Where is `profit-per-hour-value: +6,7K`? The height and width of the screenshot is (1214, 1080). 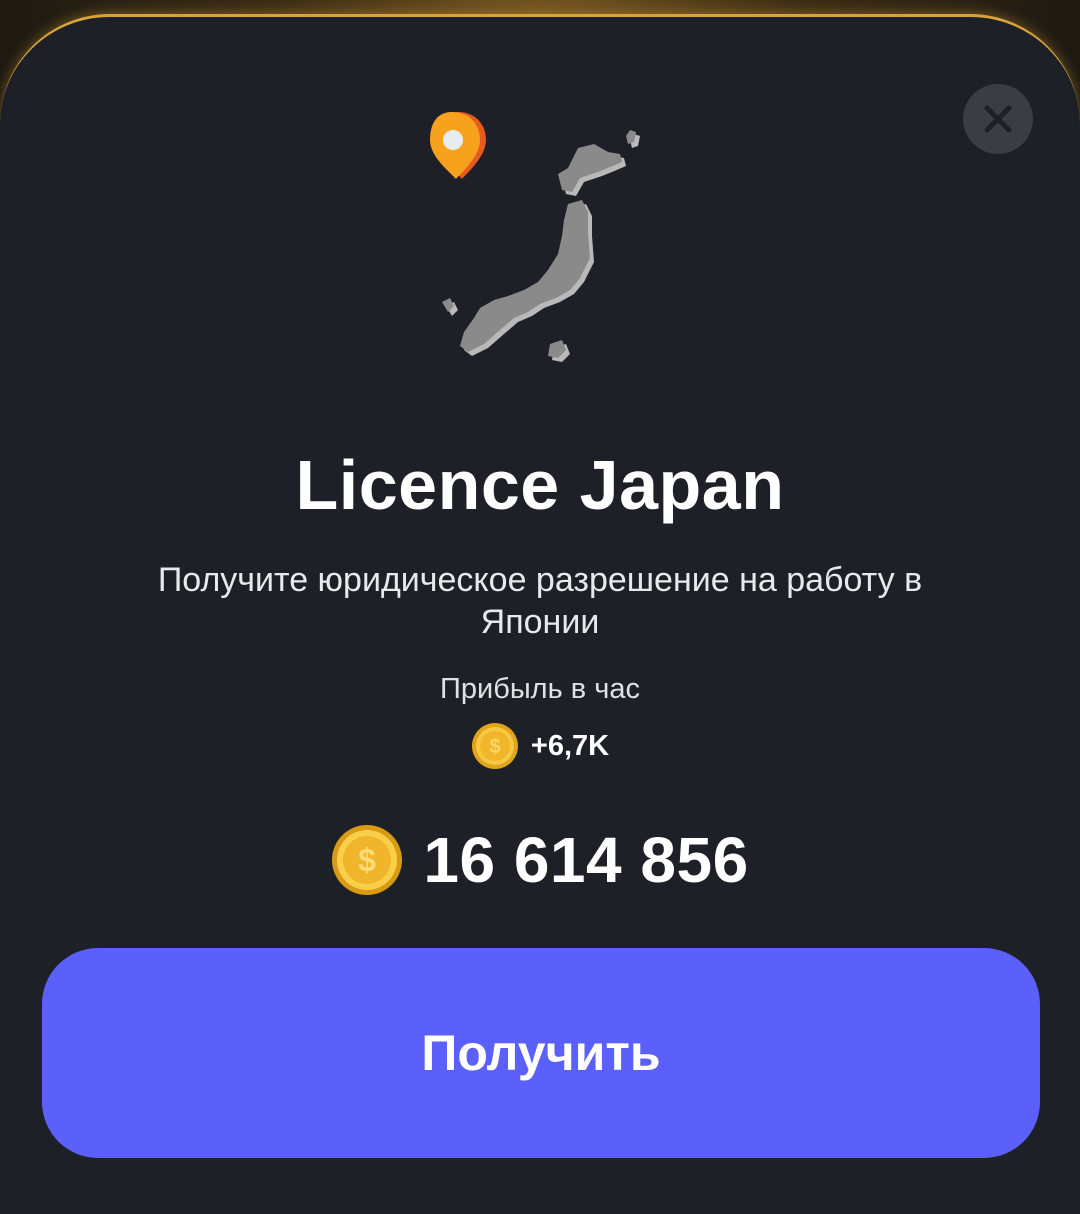 profit-per-hour-value: +6,7K is located at coordinates (570, 745).